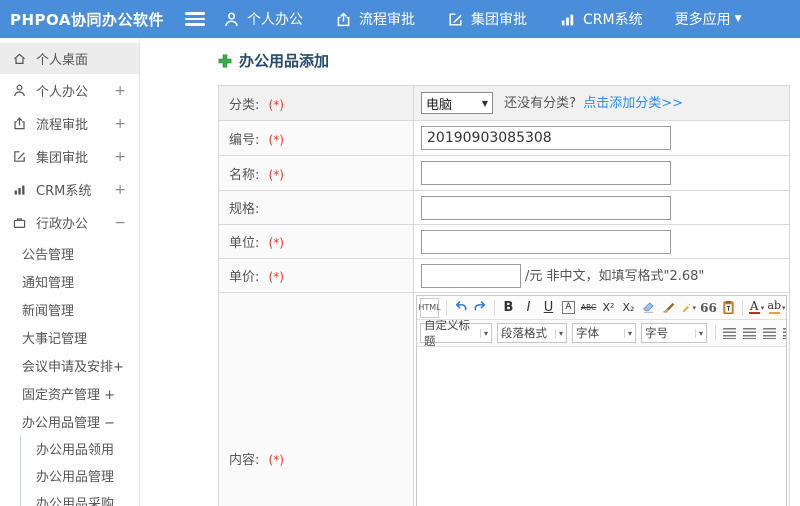 This screenshot has height=506, width=800. I want to click on sidebar-item-supplies-claim: 办公用品领用, so click(80, 448).